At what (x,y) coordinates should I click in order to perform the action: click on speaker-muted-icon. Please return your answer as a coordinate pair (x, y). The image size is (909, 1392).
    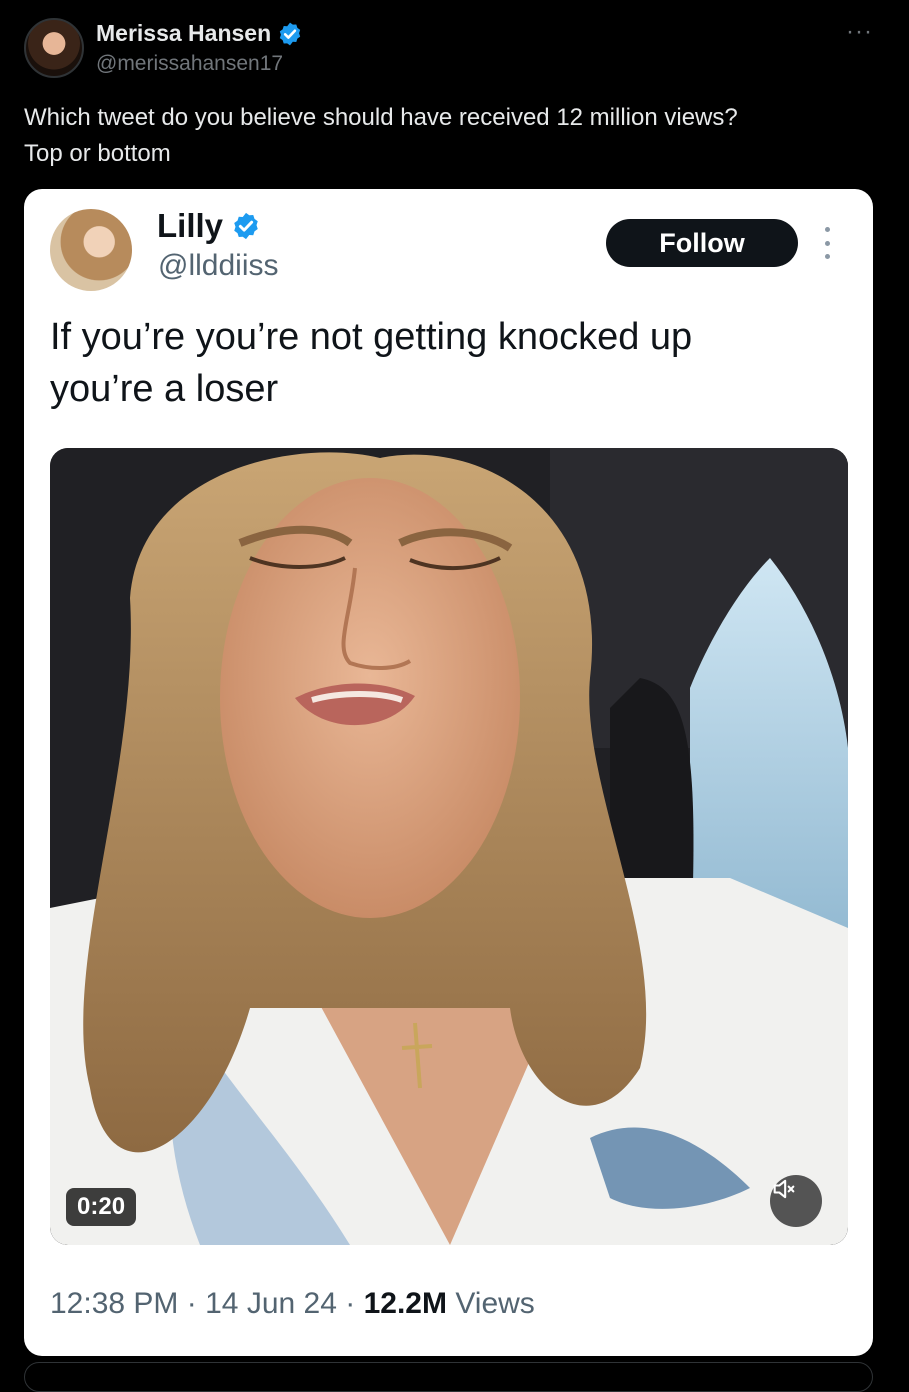
    Looking at the image, I should click on (784, 1189).